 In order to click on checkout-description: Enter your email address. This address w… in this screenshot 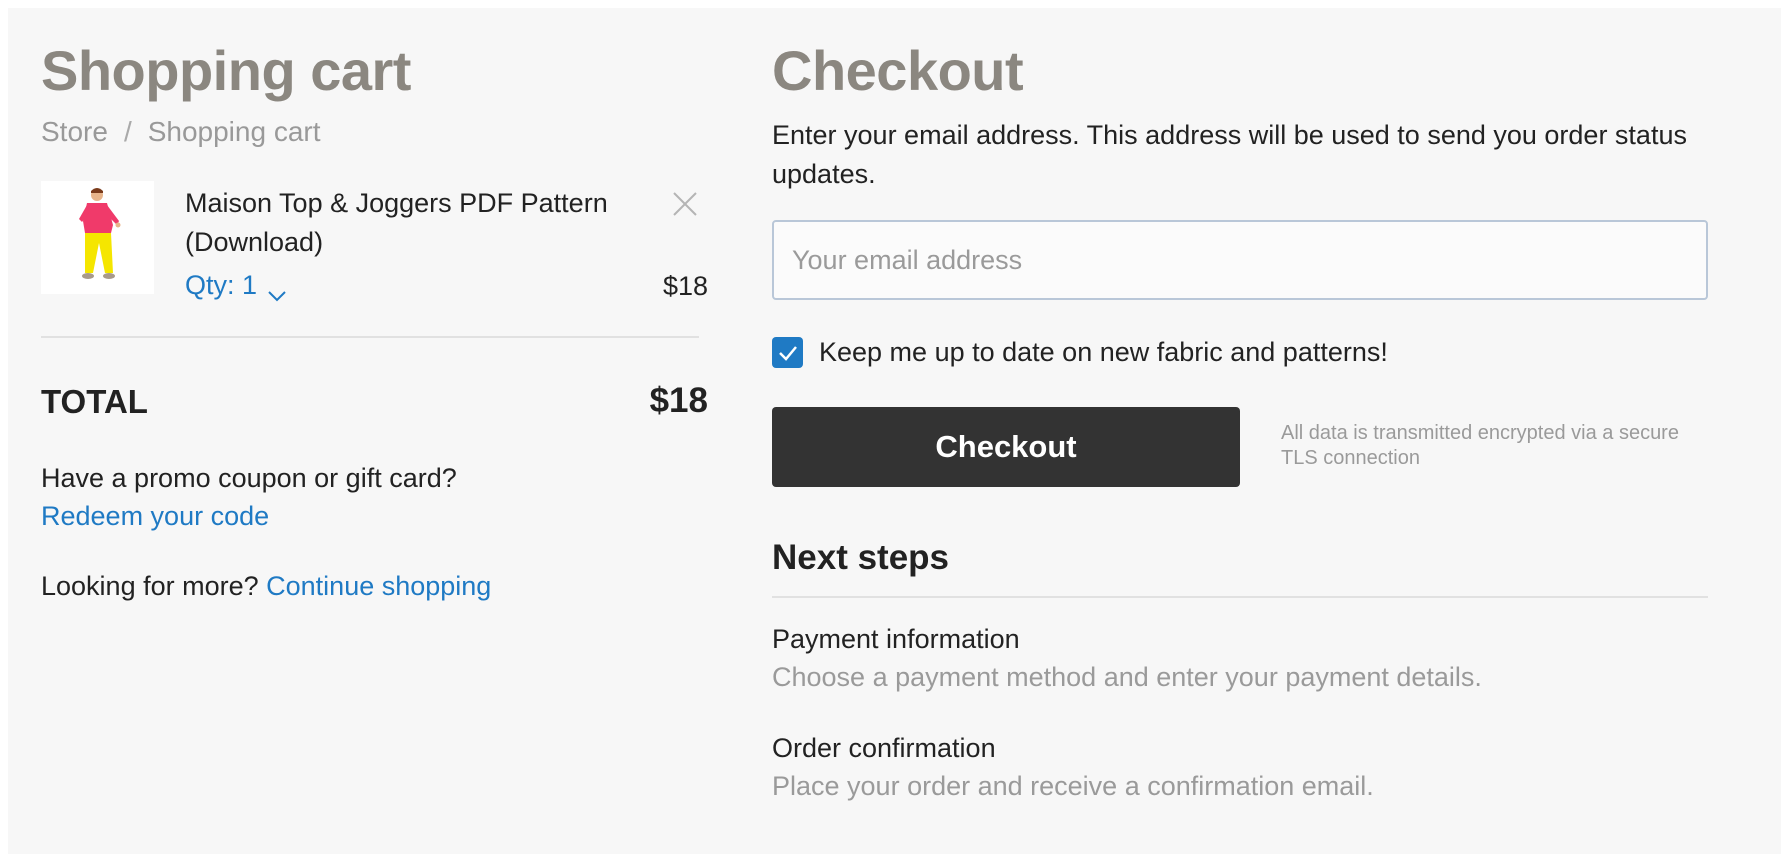, I will do `click(1229, 154)`.